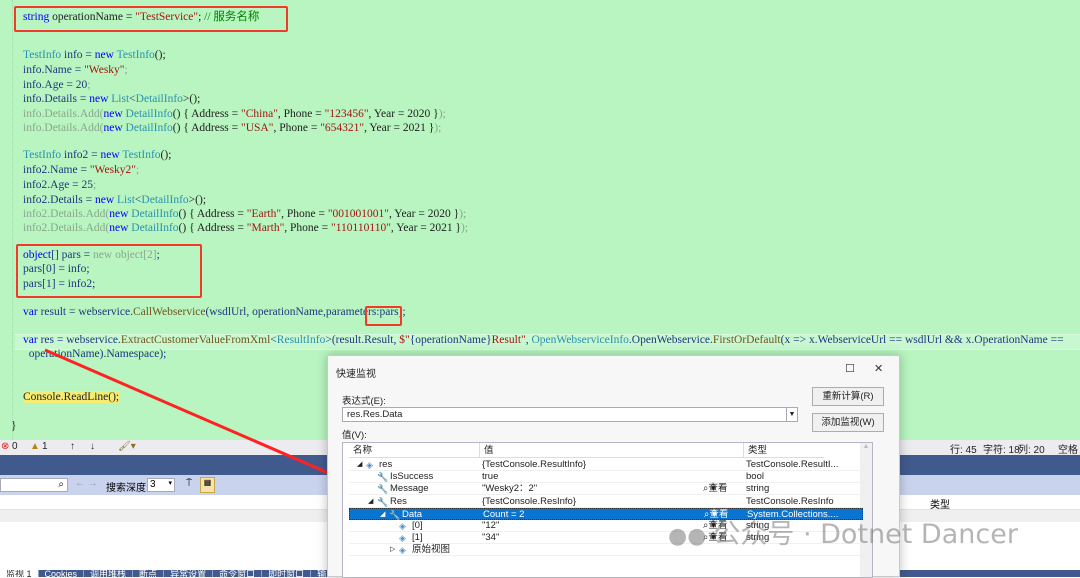 The image size is (1080, 578). What do you see at coordinates (510, 489) in the screenshot?
I see `row-value: "Wesky2：2"` at bounding box center [510, 489].